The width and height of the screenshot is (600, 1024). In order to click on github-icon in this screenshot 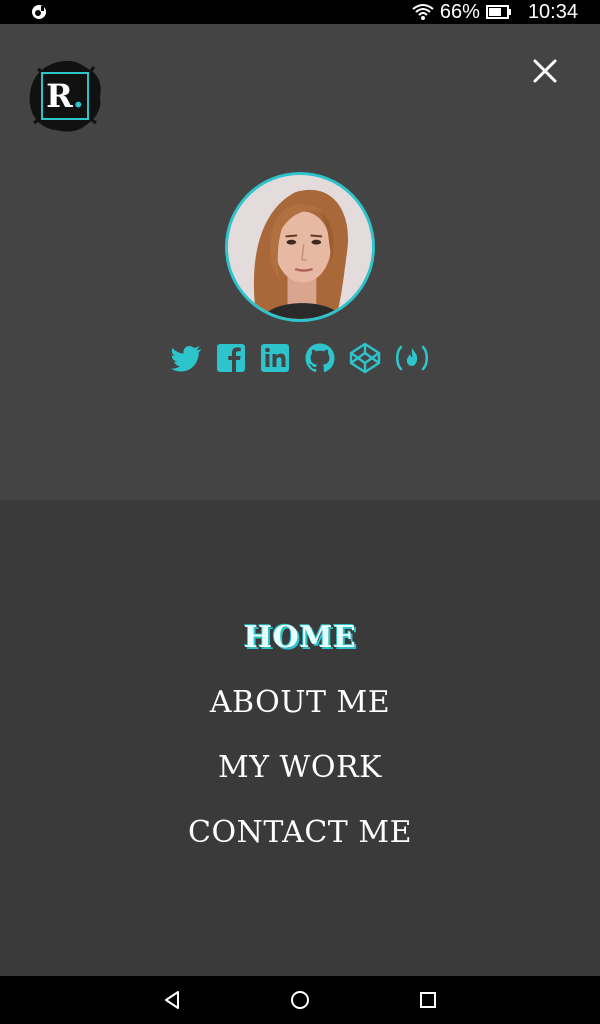, I will do `click(320, 358)`.